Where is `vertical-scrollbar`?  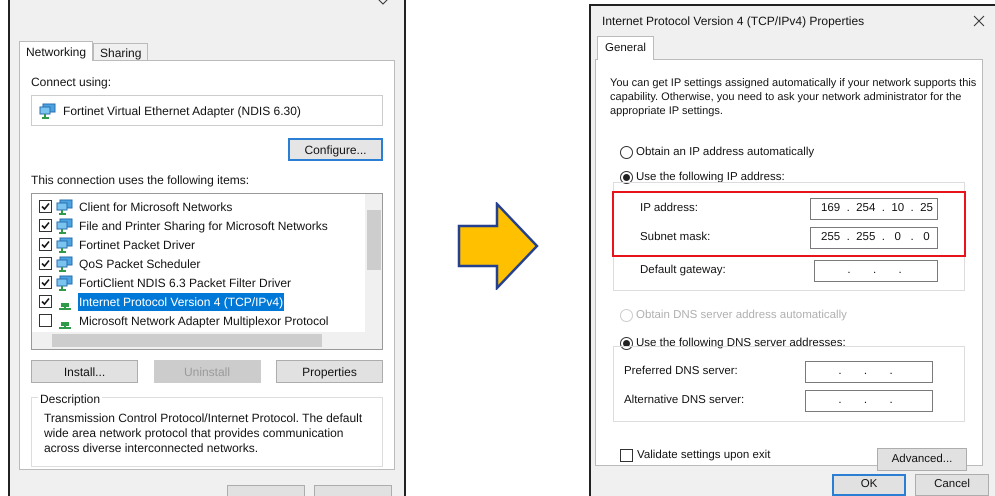
vertical-scrollbar is located at coordinates (373, 263).